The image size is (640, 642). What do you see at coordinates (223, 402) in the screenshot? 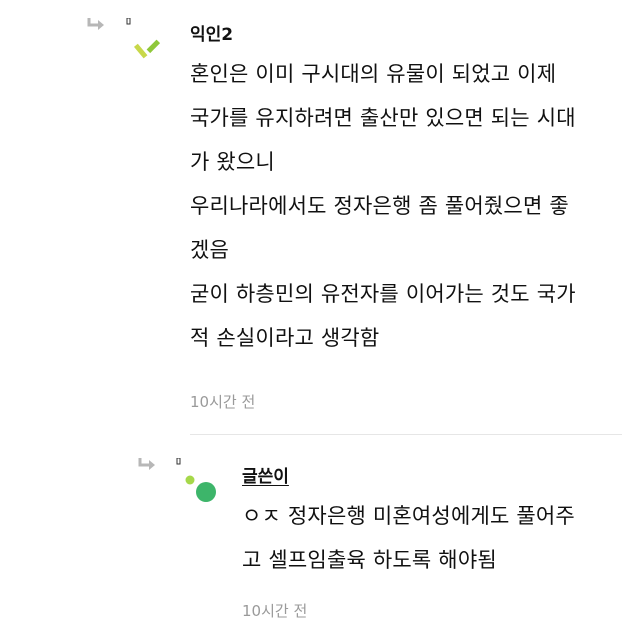
I see `comment-timestamp: 10시간 전` at bounding box center [223, 402].